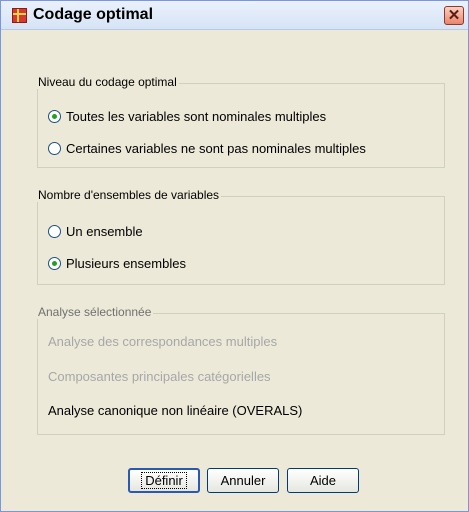 This screenshot has width=469, height=512. I want to click on analysis-item-correspondances: Analyse des correspondances multiples, so click(163, 341).